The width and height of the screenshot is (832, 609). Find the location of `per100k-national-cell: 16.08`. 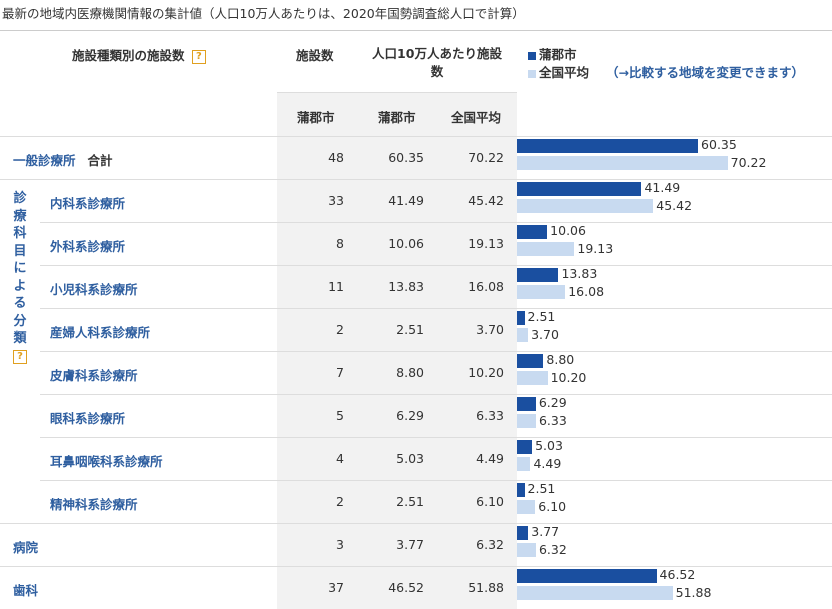

per100k-national-cell: 16.08 is located at coordinates (486, 286).